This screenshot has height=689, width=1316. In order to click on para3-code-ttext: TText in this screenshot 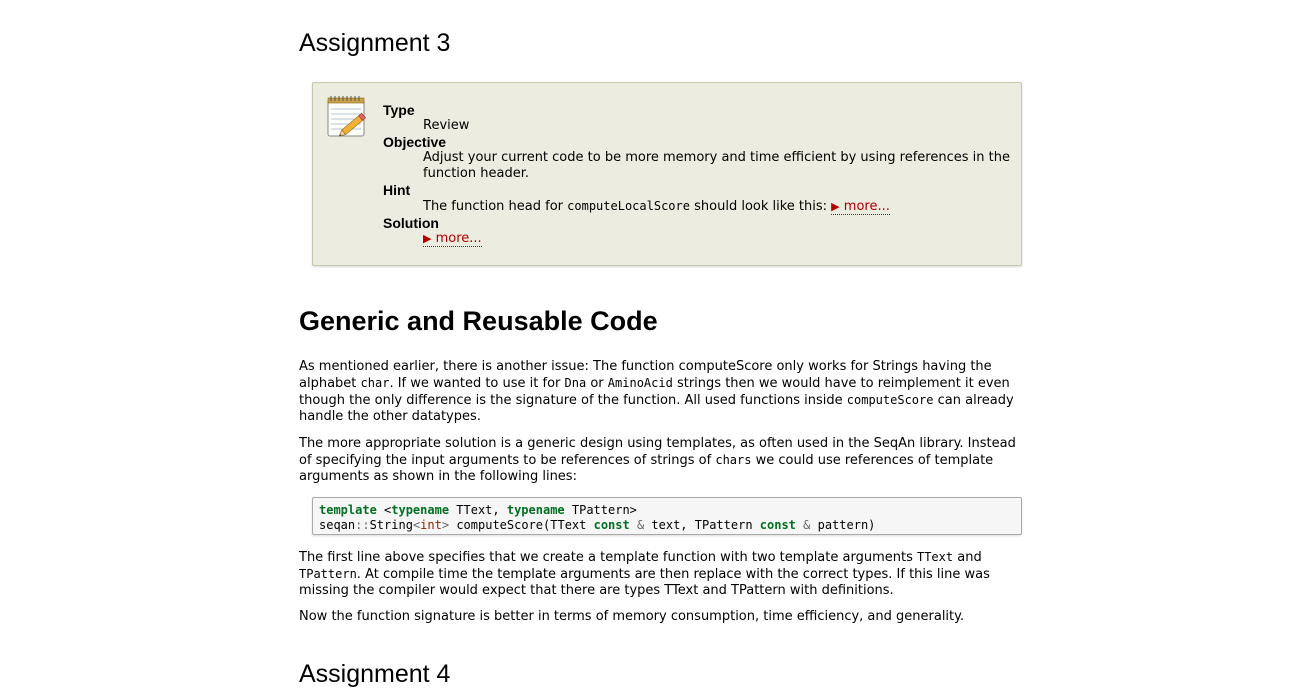, I will do `click(935, 557)`.